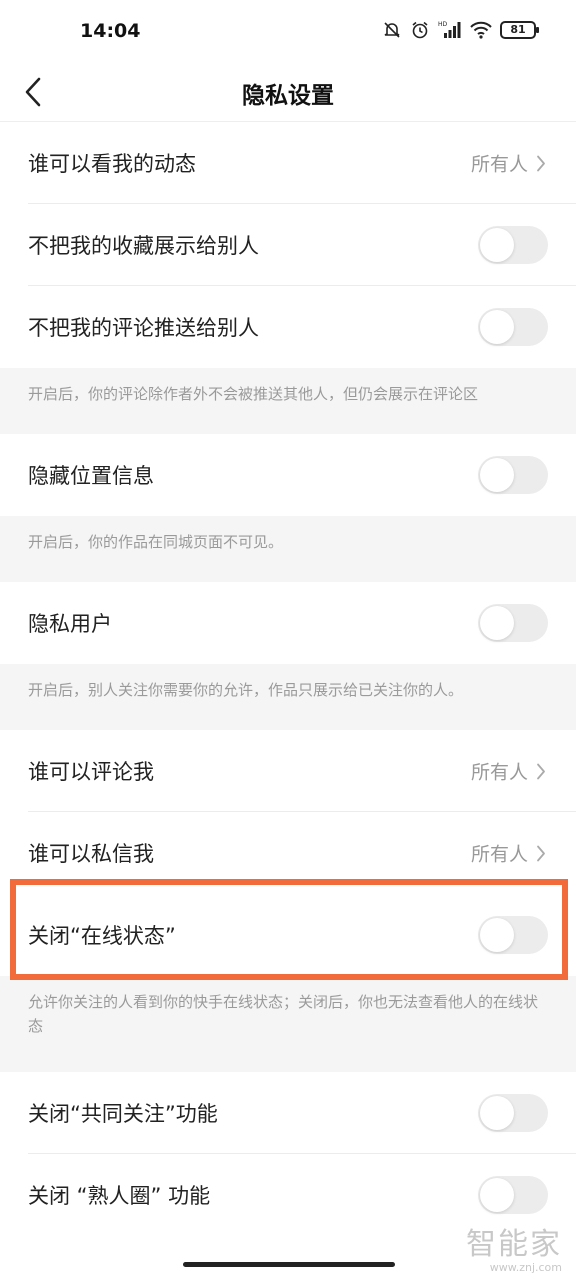  I want to click on row-close-acquaintance: 关闭 “熟人圈” 功能, so click(288, 1195).